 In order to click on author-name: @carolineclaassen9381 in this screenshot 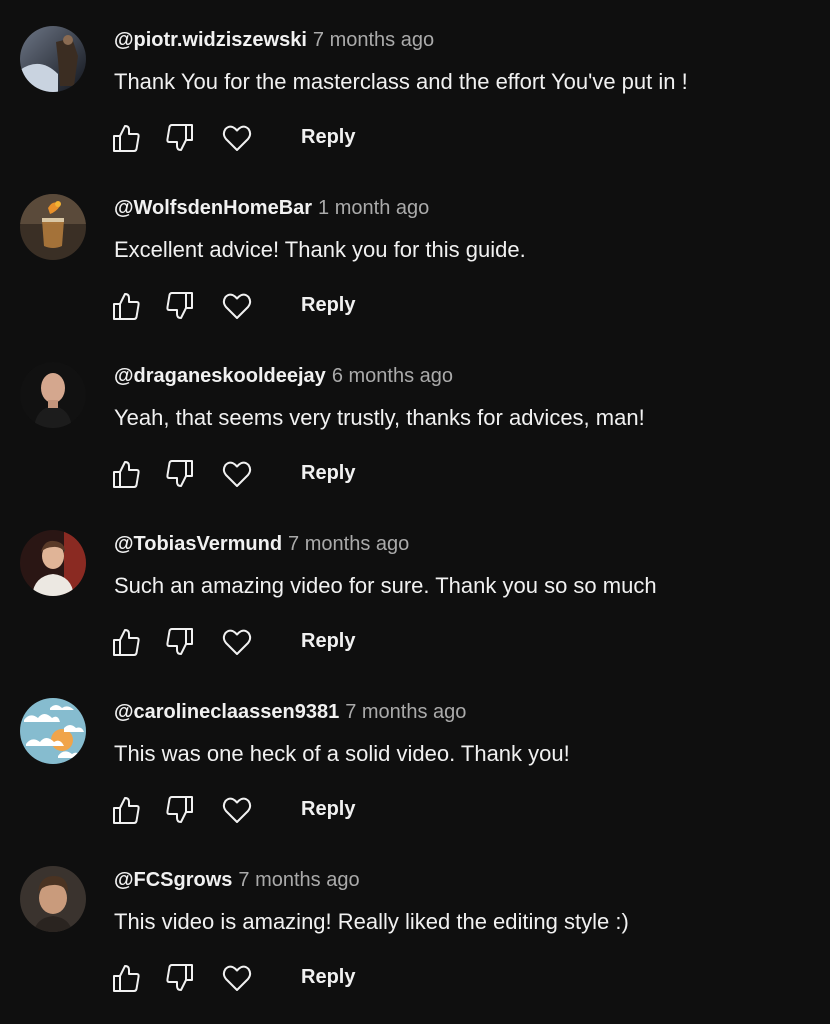, I will do `click(226, 712)`.